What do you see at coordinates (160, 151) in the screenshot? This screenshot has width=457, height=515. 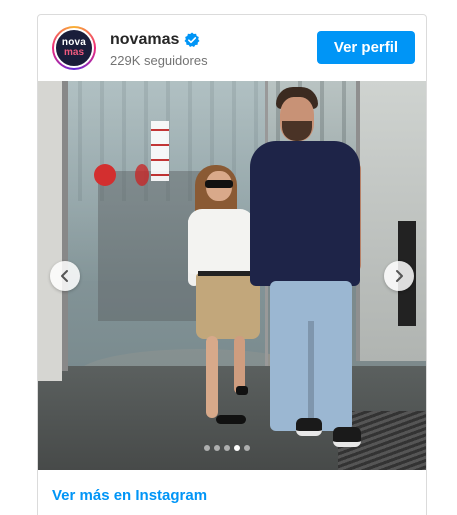 I see `photo-door-stickers` at bounding box center [160, 151].